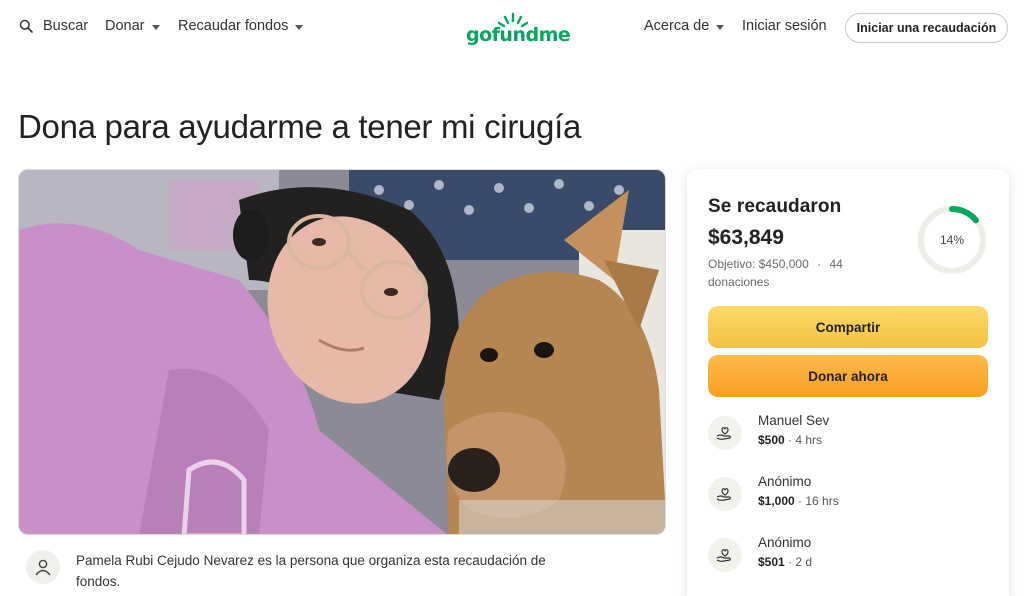  I want to click on search-label: Buscar, so click(66, 26).